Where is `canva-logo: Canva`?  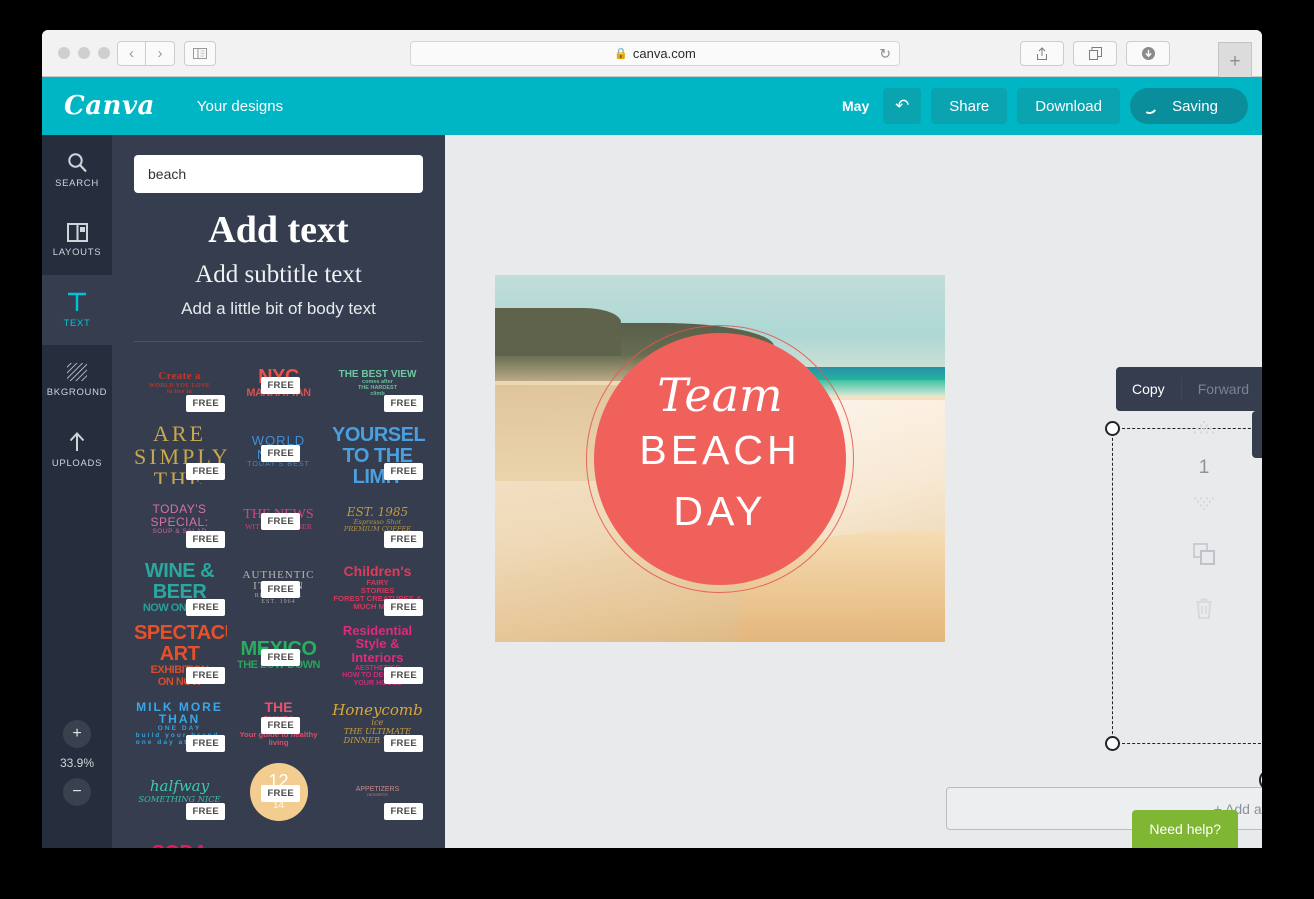
canva-logo: Canva is located at coordinates (109, 106).